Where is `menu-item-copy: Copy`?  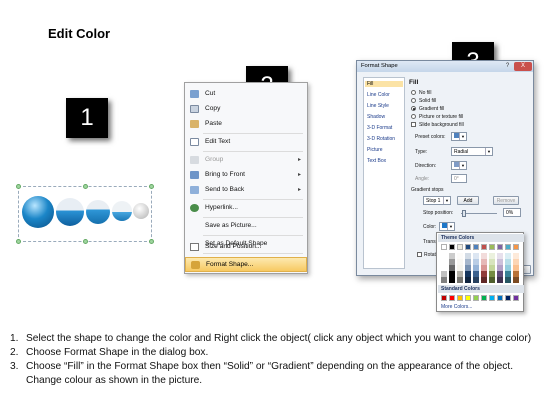 menu-item-copy: Copy is located at coordinates (246, 109).